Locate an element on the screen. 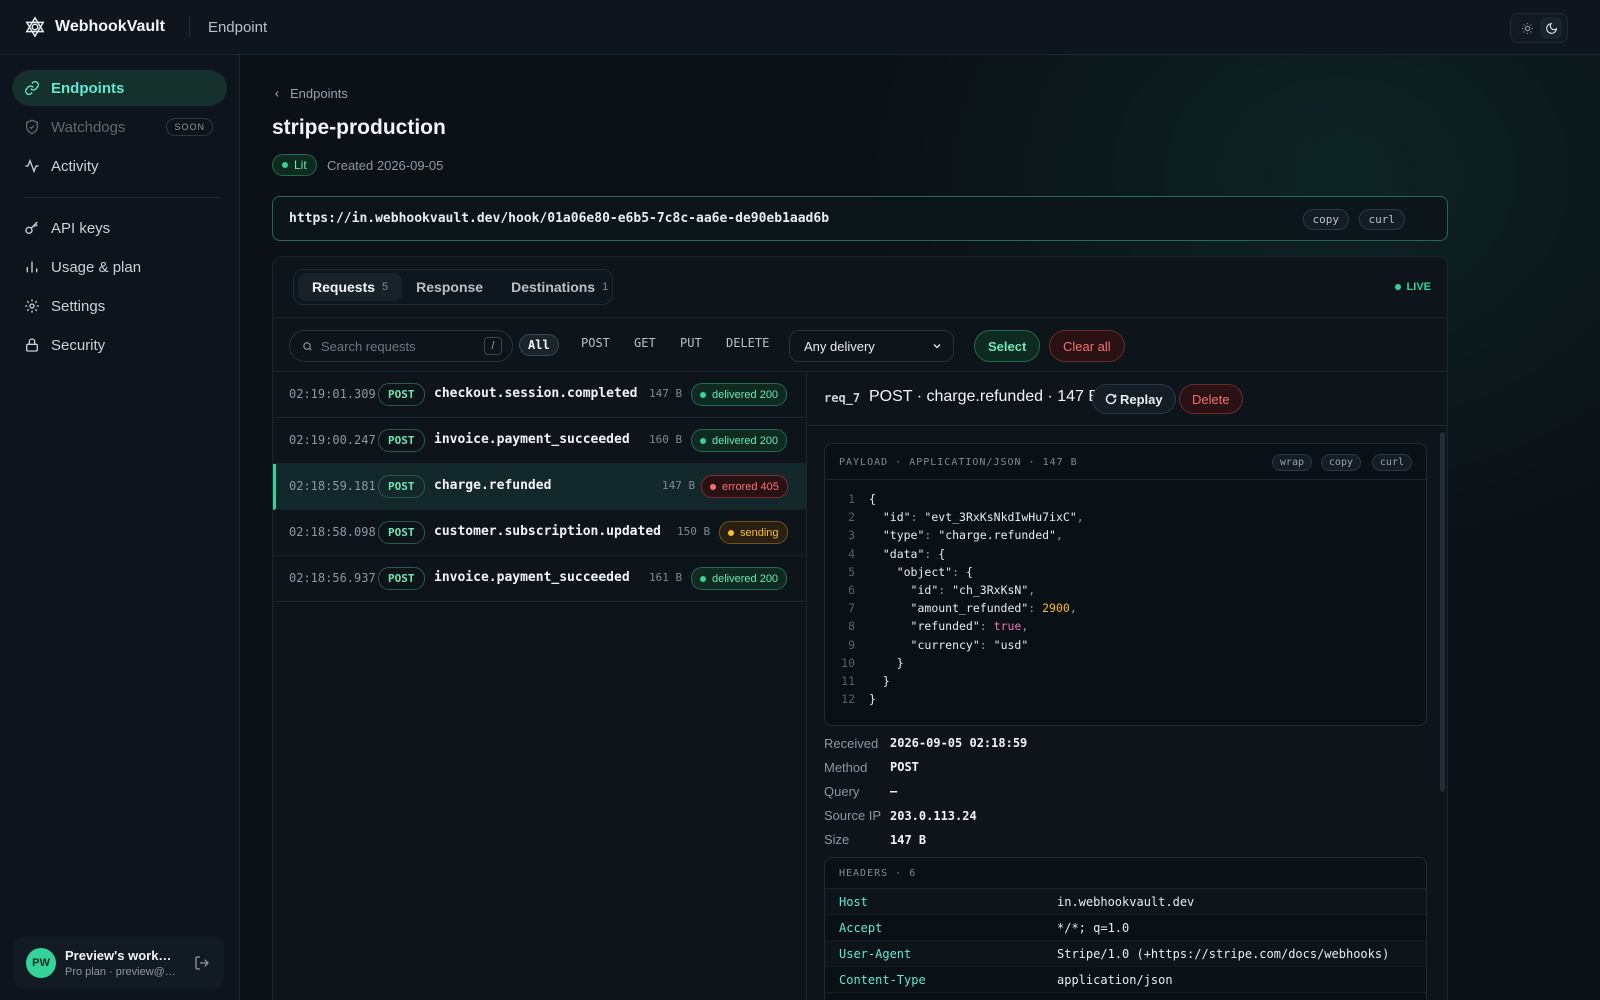 The image size is (1600, 1000). request-time: 02:19:01.309 is located at coordinates (332, 394).